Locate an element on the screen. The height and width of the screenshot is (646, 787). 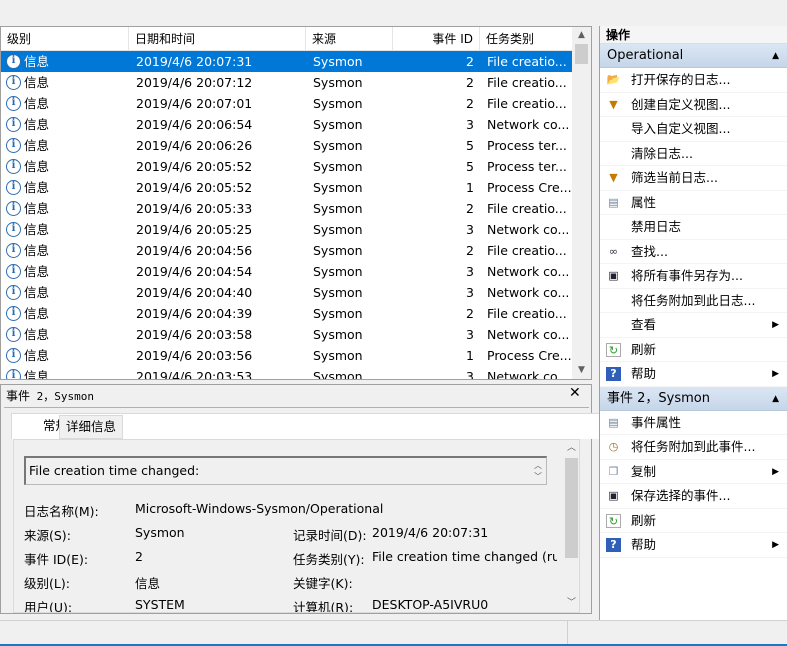
task-icon: ◷ is located at coordinates (613, 446).